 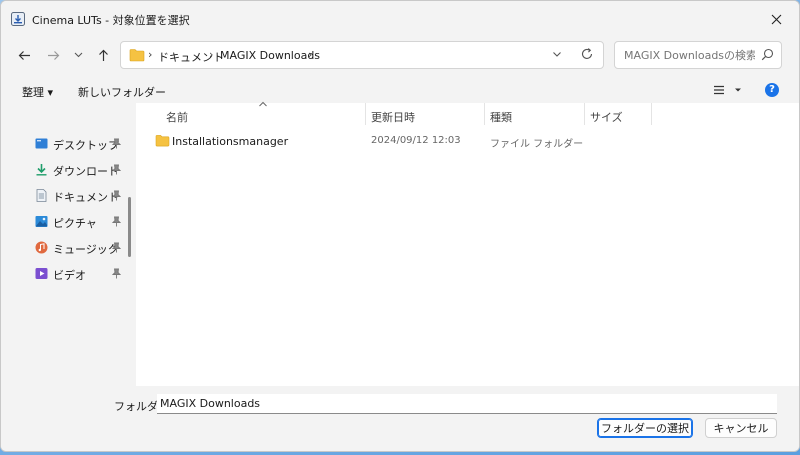 What do you see at coordinates (416, 140) in the screenshot?
I see `file-modified: 2024/09/12 12:03` at bounding box center [416, 140].